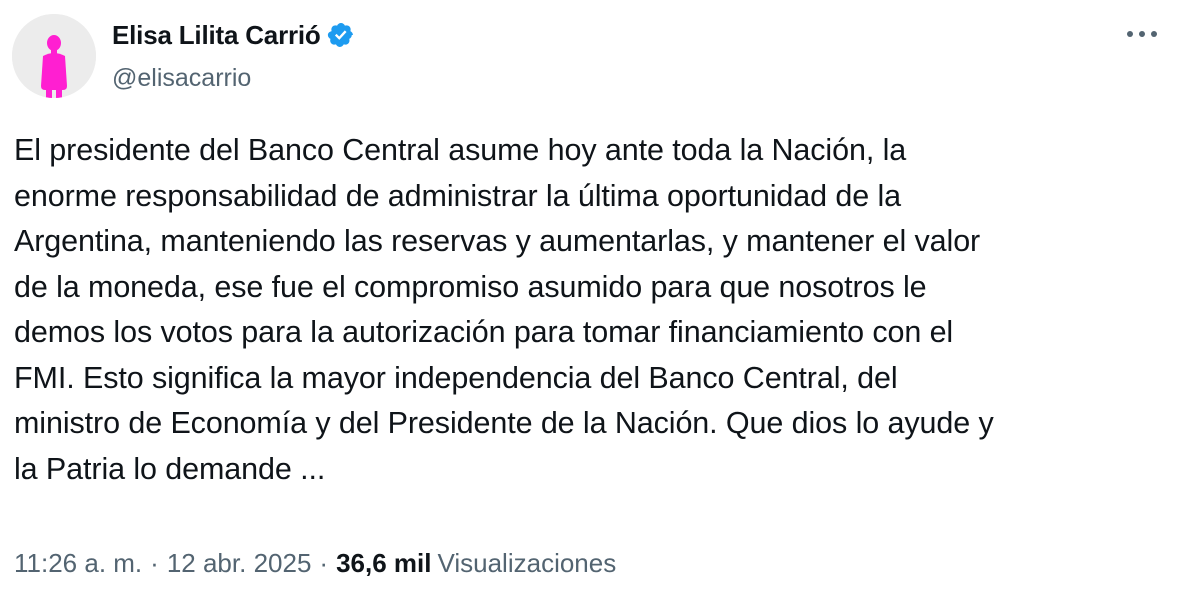  Describe the element at coordinates (239, 563) in the screenshot. I see `tweet-date: 12 abr. 2025` at that location.